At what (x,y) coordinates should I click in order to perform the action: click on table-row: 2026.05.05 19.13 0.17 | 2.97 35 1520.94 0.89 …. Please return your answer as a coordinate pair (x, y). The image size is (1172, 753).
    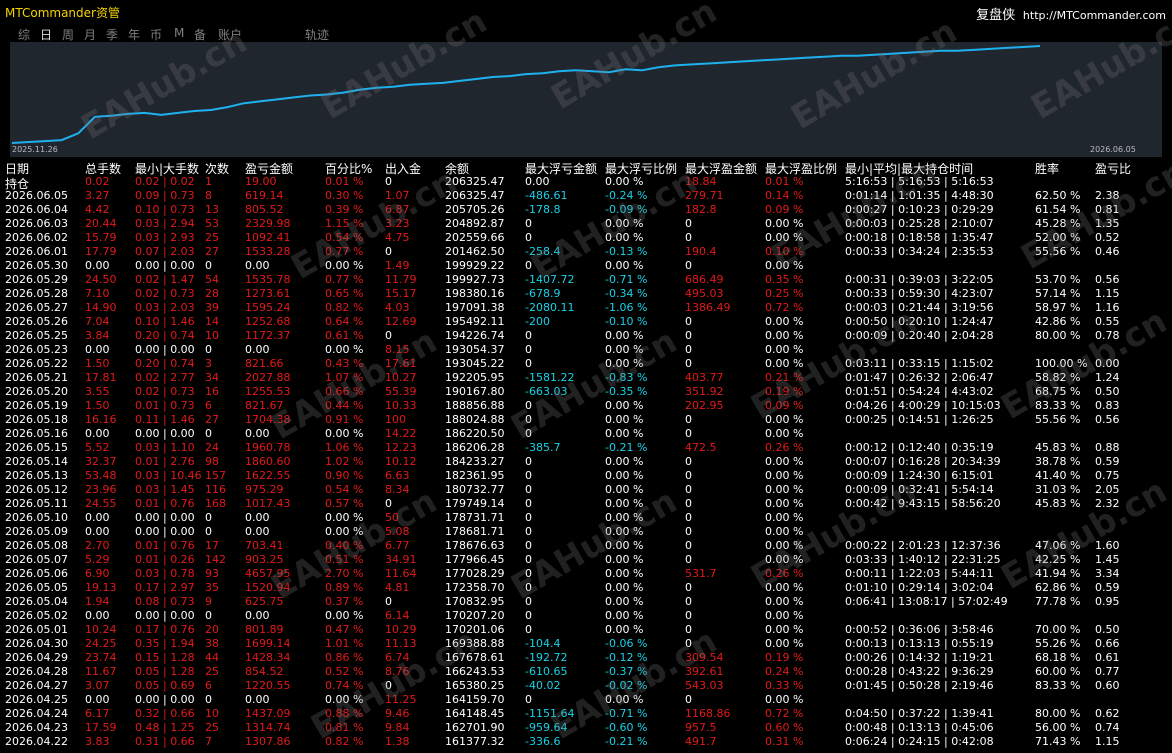
    Looking at the image, I should click on (586, 588).